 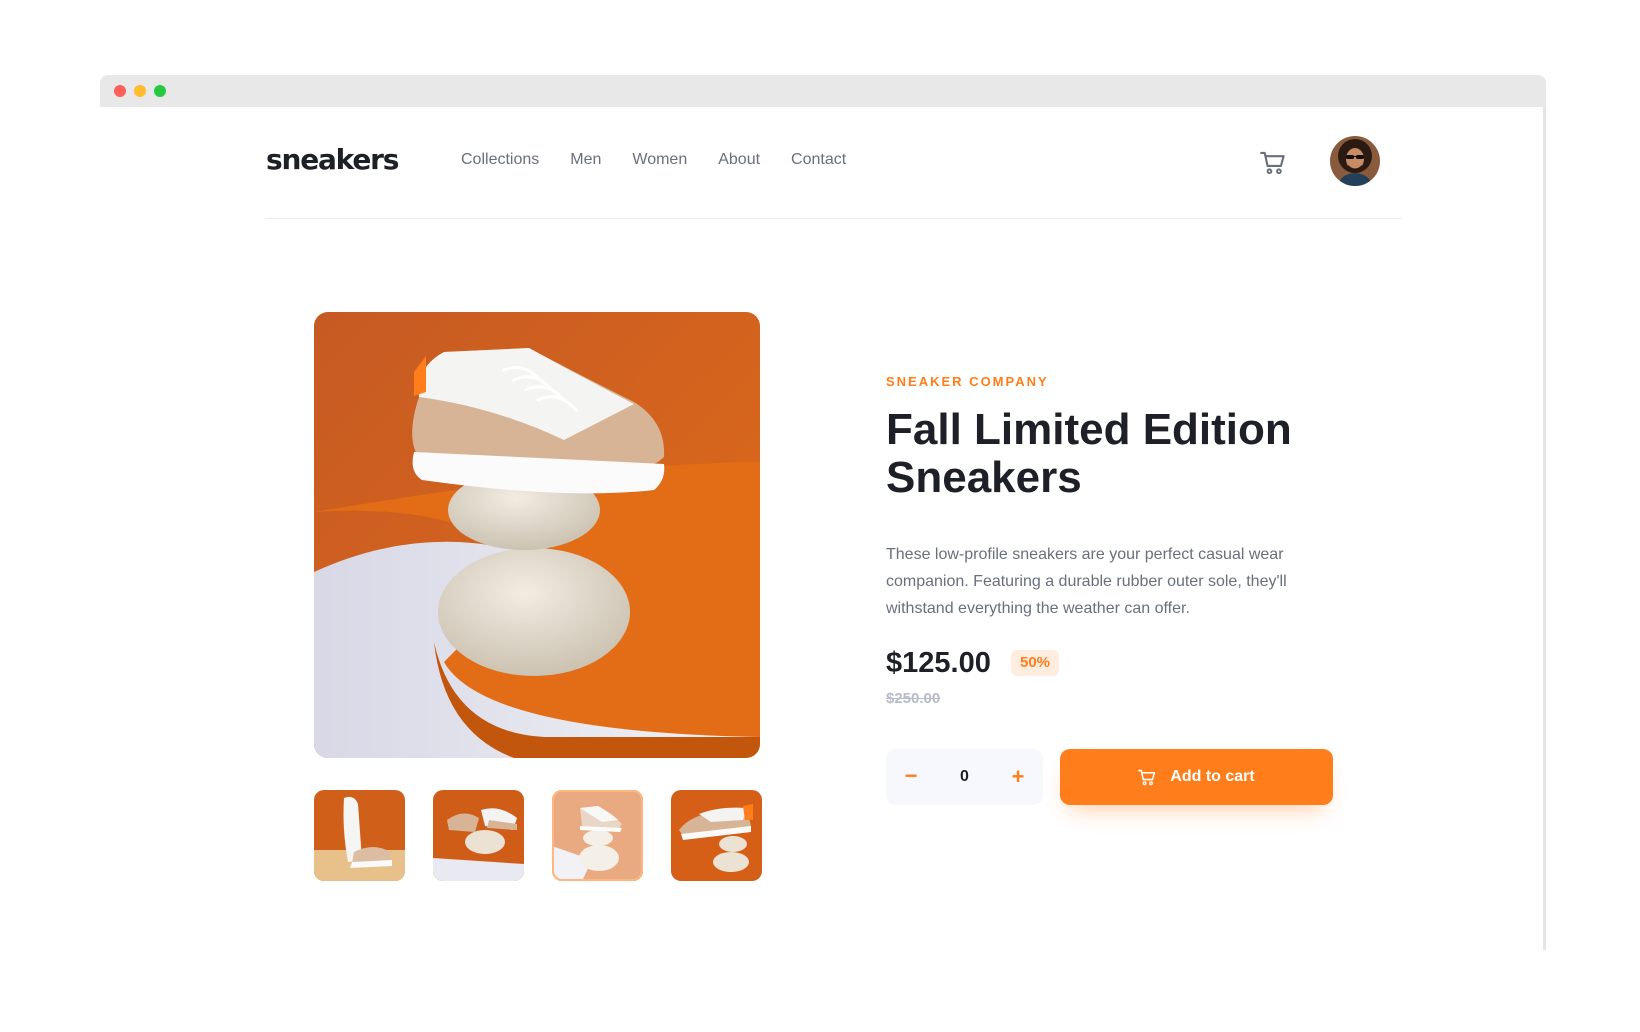 I want to click on nav-about: About, so click(x=739, y=160).